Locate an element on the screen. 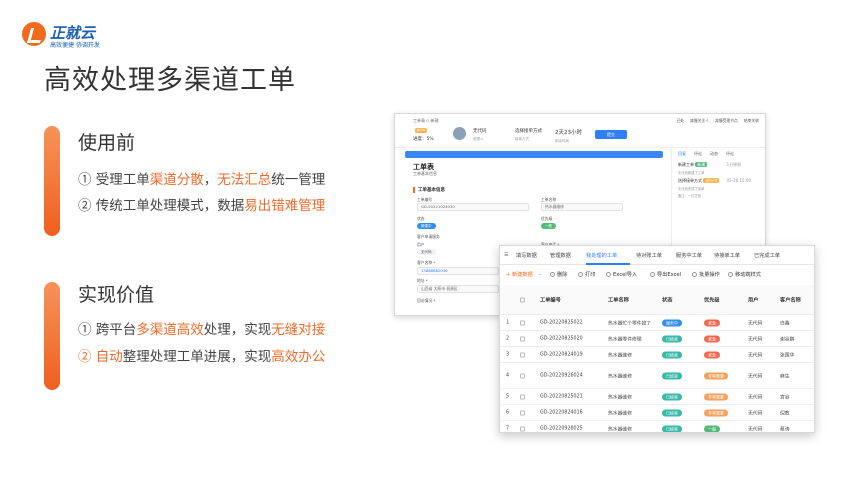 This screenshot has height=484, width=860. chevron-down-icon: ⌄ is located at coordinates (540, 274).